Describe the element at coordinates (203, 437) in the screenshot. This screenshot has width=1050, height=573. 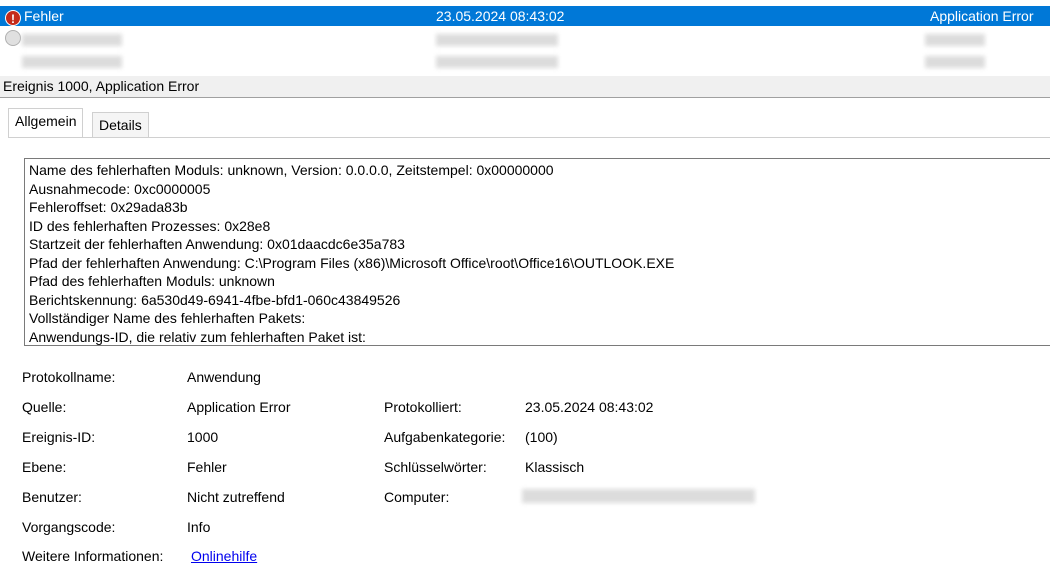
I see `event-id-value: 1000` at that location.